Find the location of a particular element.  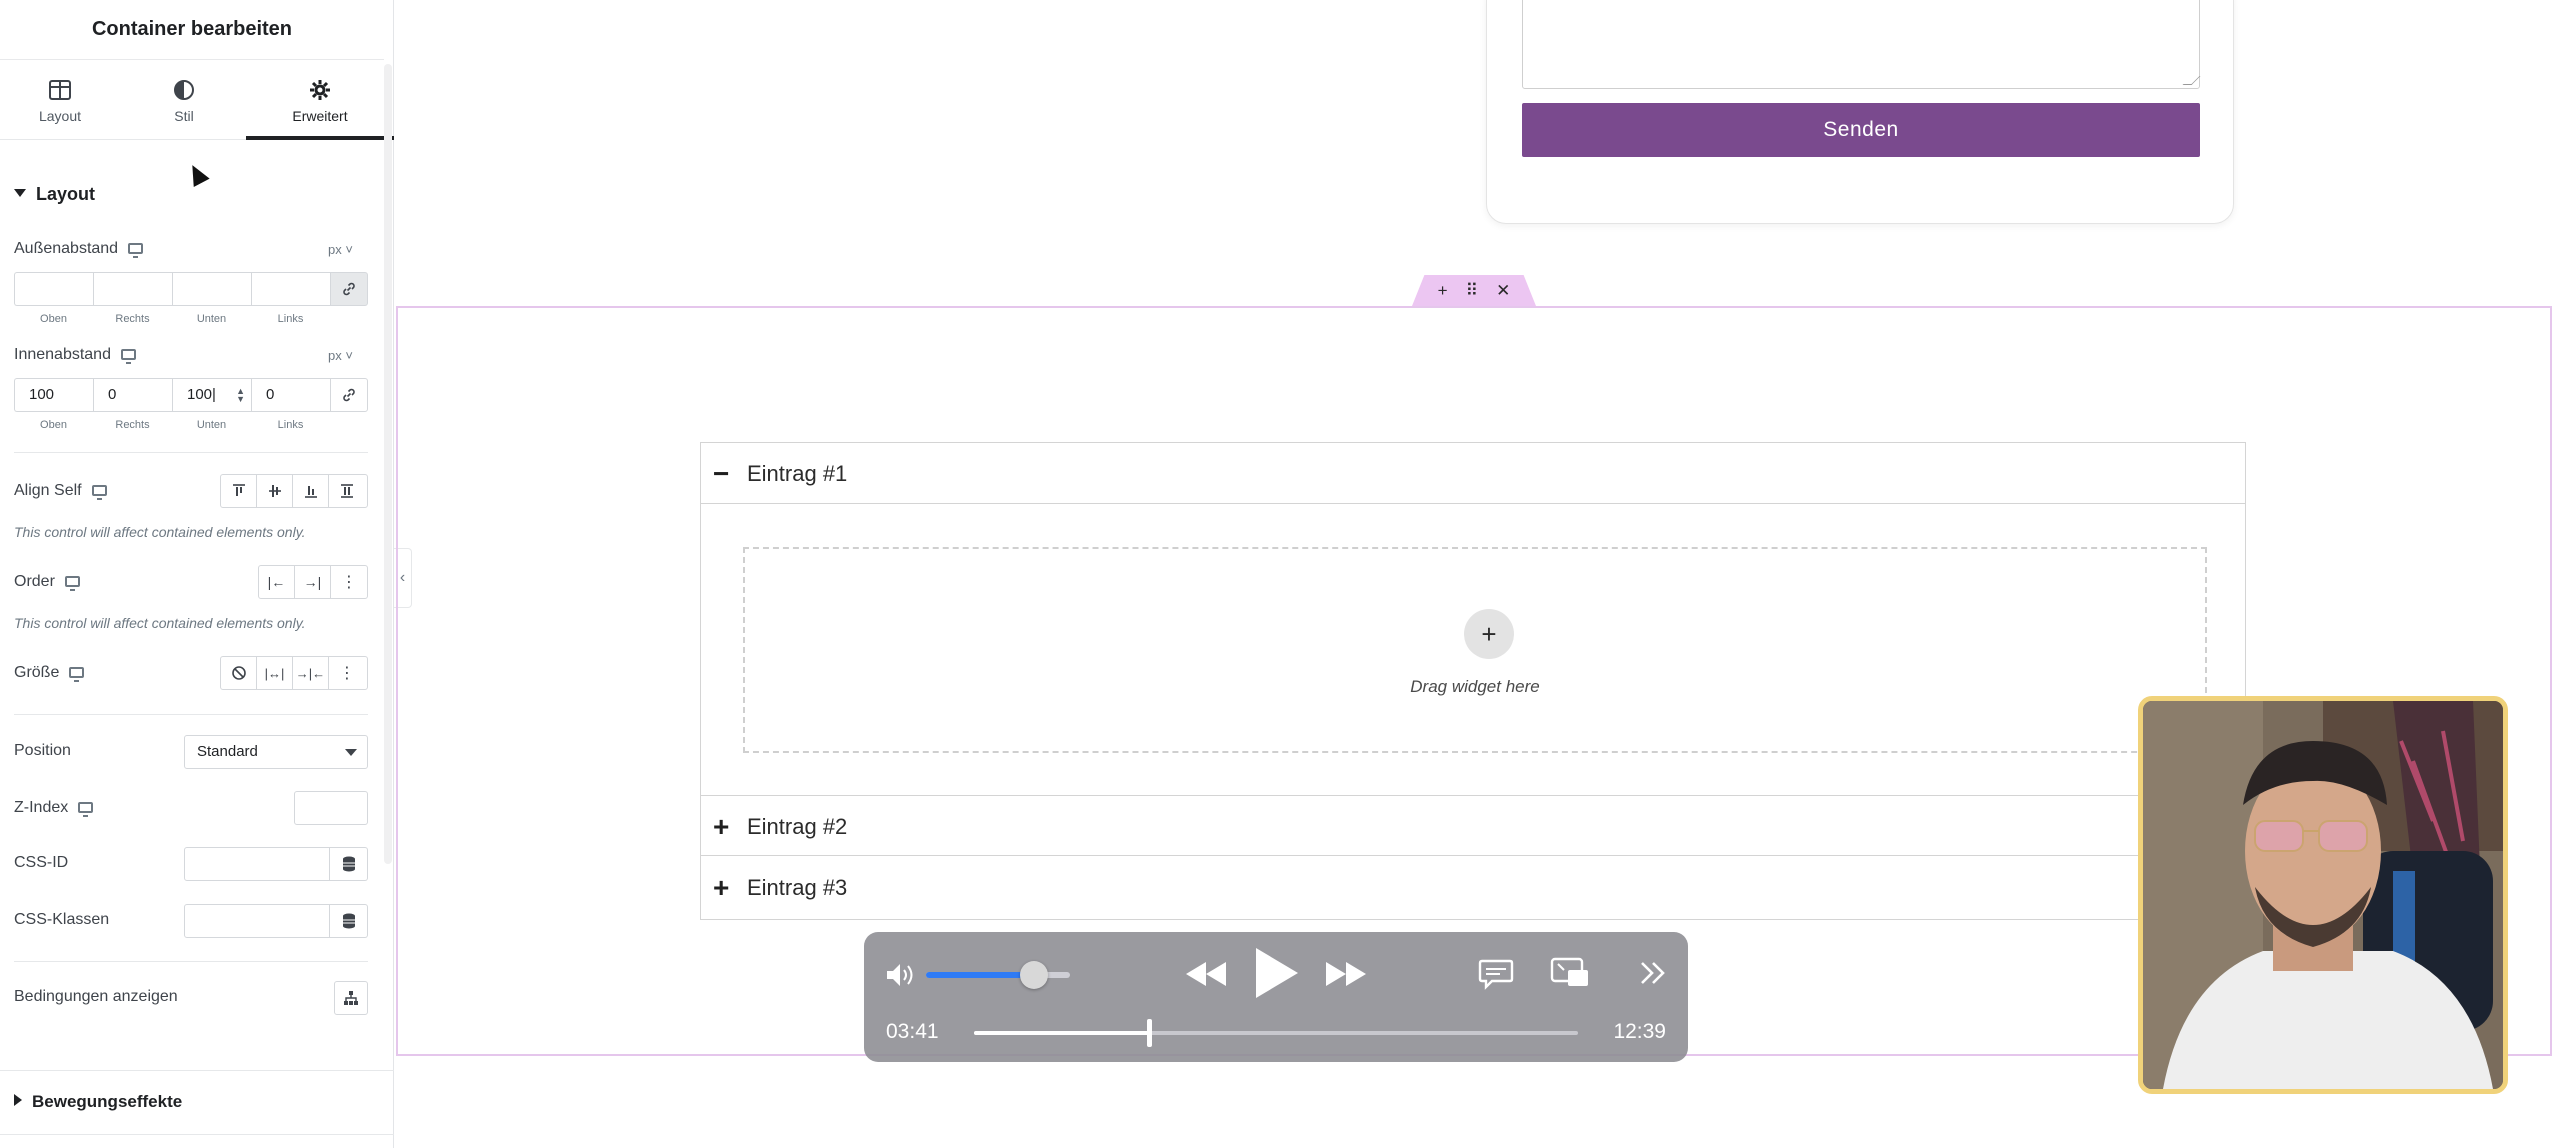

add-widget-button: + is located at coordinates (1489, 634).